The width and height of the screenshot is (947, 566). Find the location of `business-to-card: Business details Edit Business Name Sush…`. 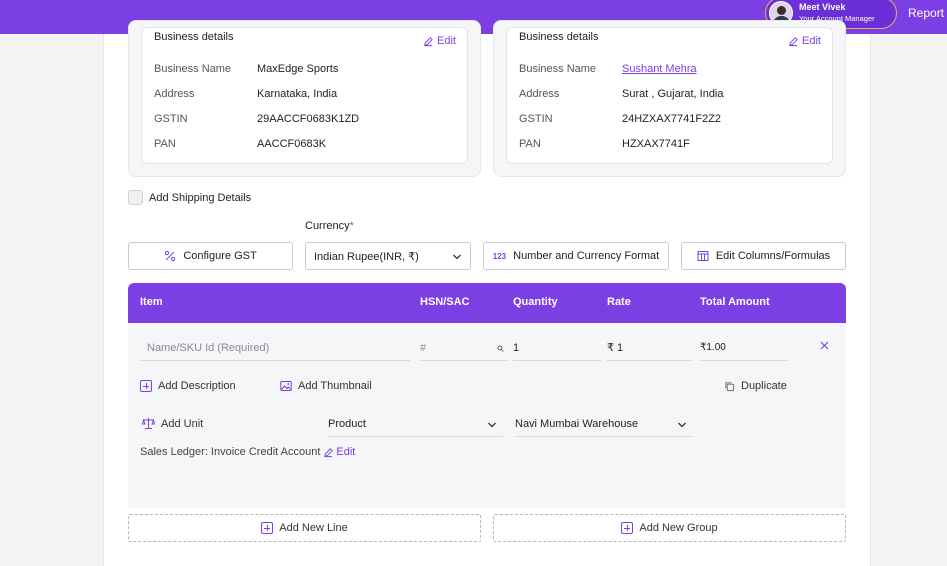

business-to-card: Business details Edit Business Name Sush… is located at coordinates (669, 95).